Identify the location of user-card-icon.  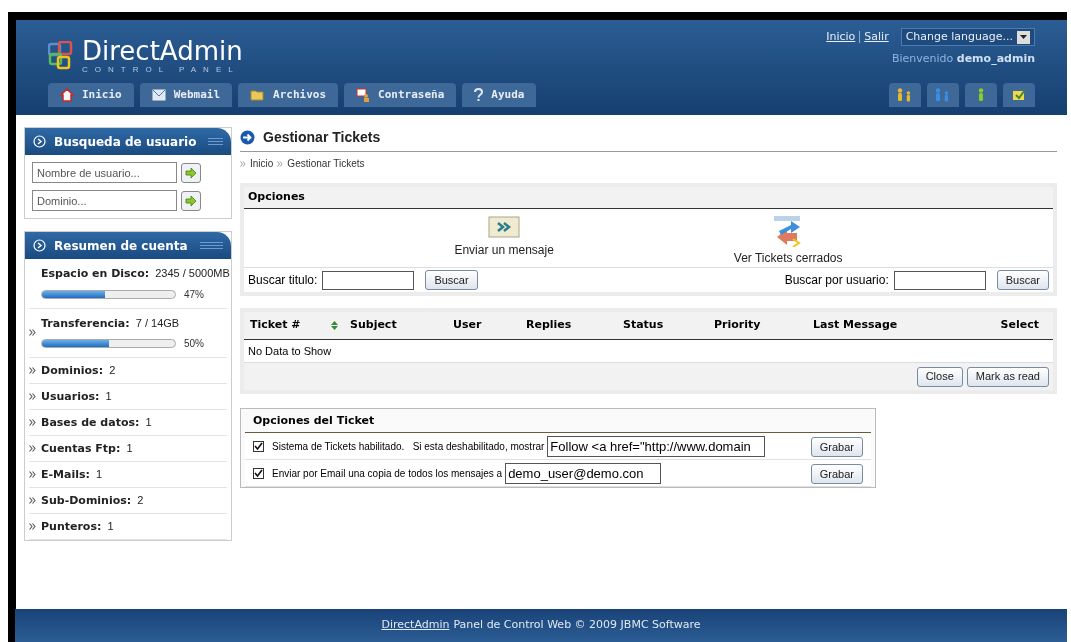
(363, 95).